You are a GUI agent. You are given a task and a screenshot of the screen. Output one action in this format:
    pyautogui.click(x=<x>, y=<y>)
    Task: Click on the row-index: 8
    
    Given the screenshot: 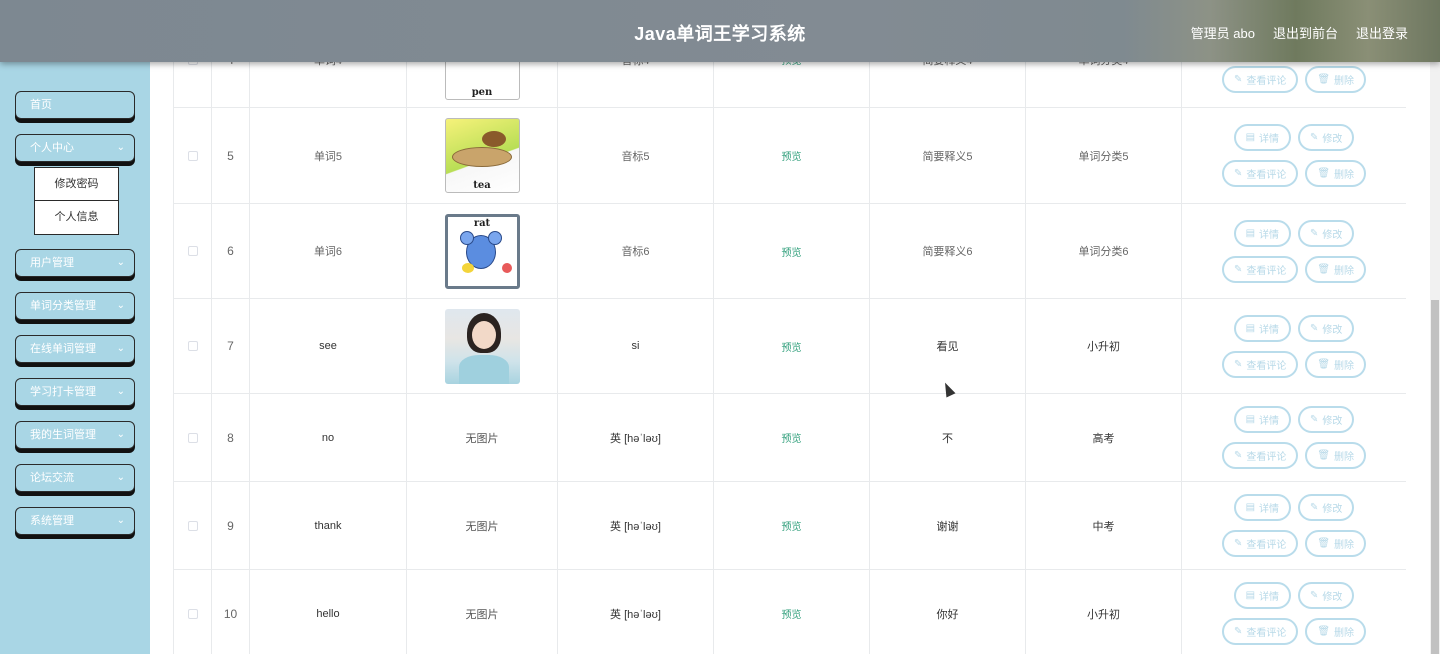 What is the action you would take?
    pyautogui.click(x=231, y=437)
    